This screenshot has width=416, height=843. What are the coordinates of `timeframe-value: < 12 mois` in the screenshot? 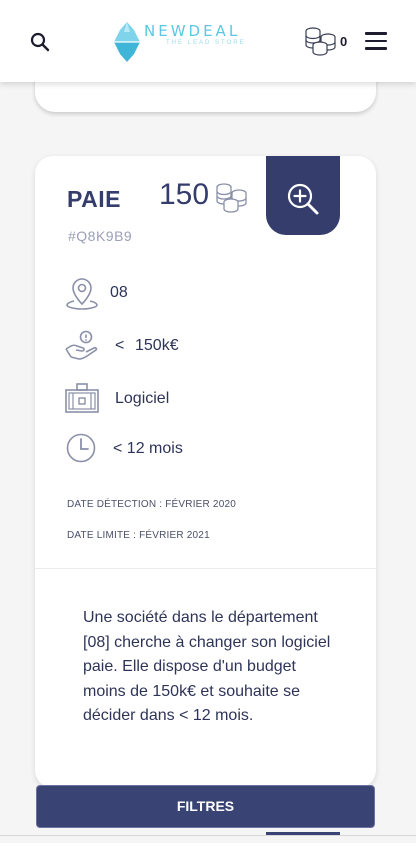 It's located at (148, 448).